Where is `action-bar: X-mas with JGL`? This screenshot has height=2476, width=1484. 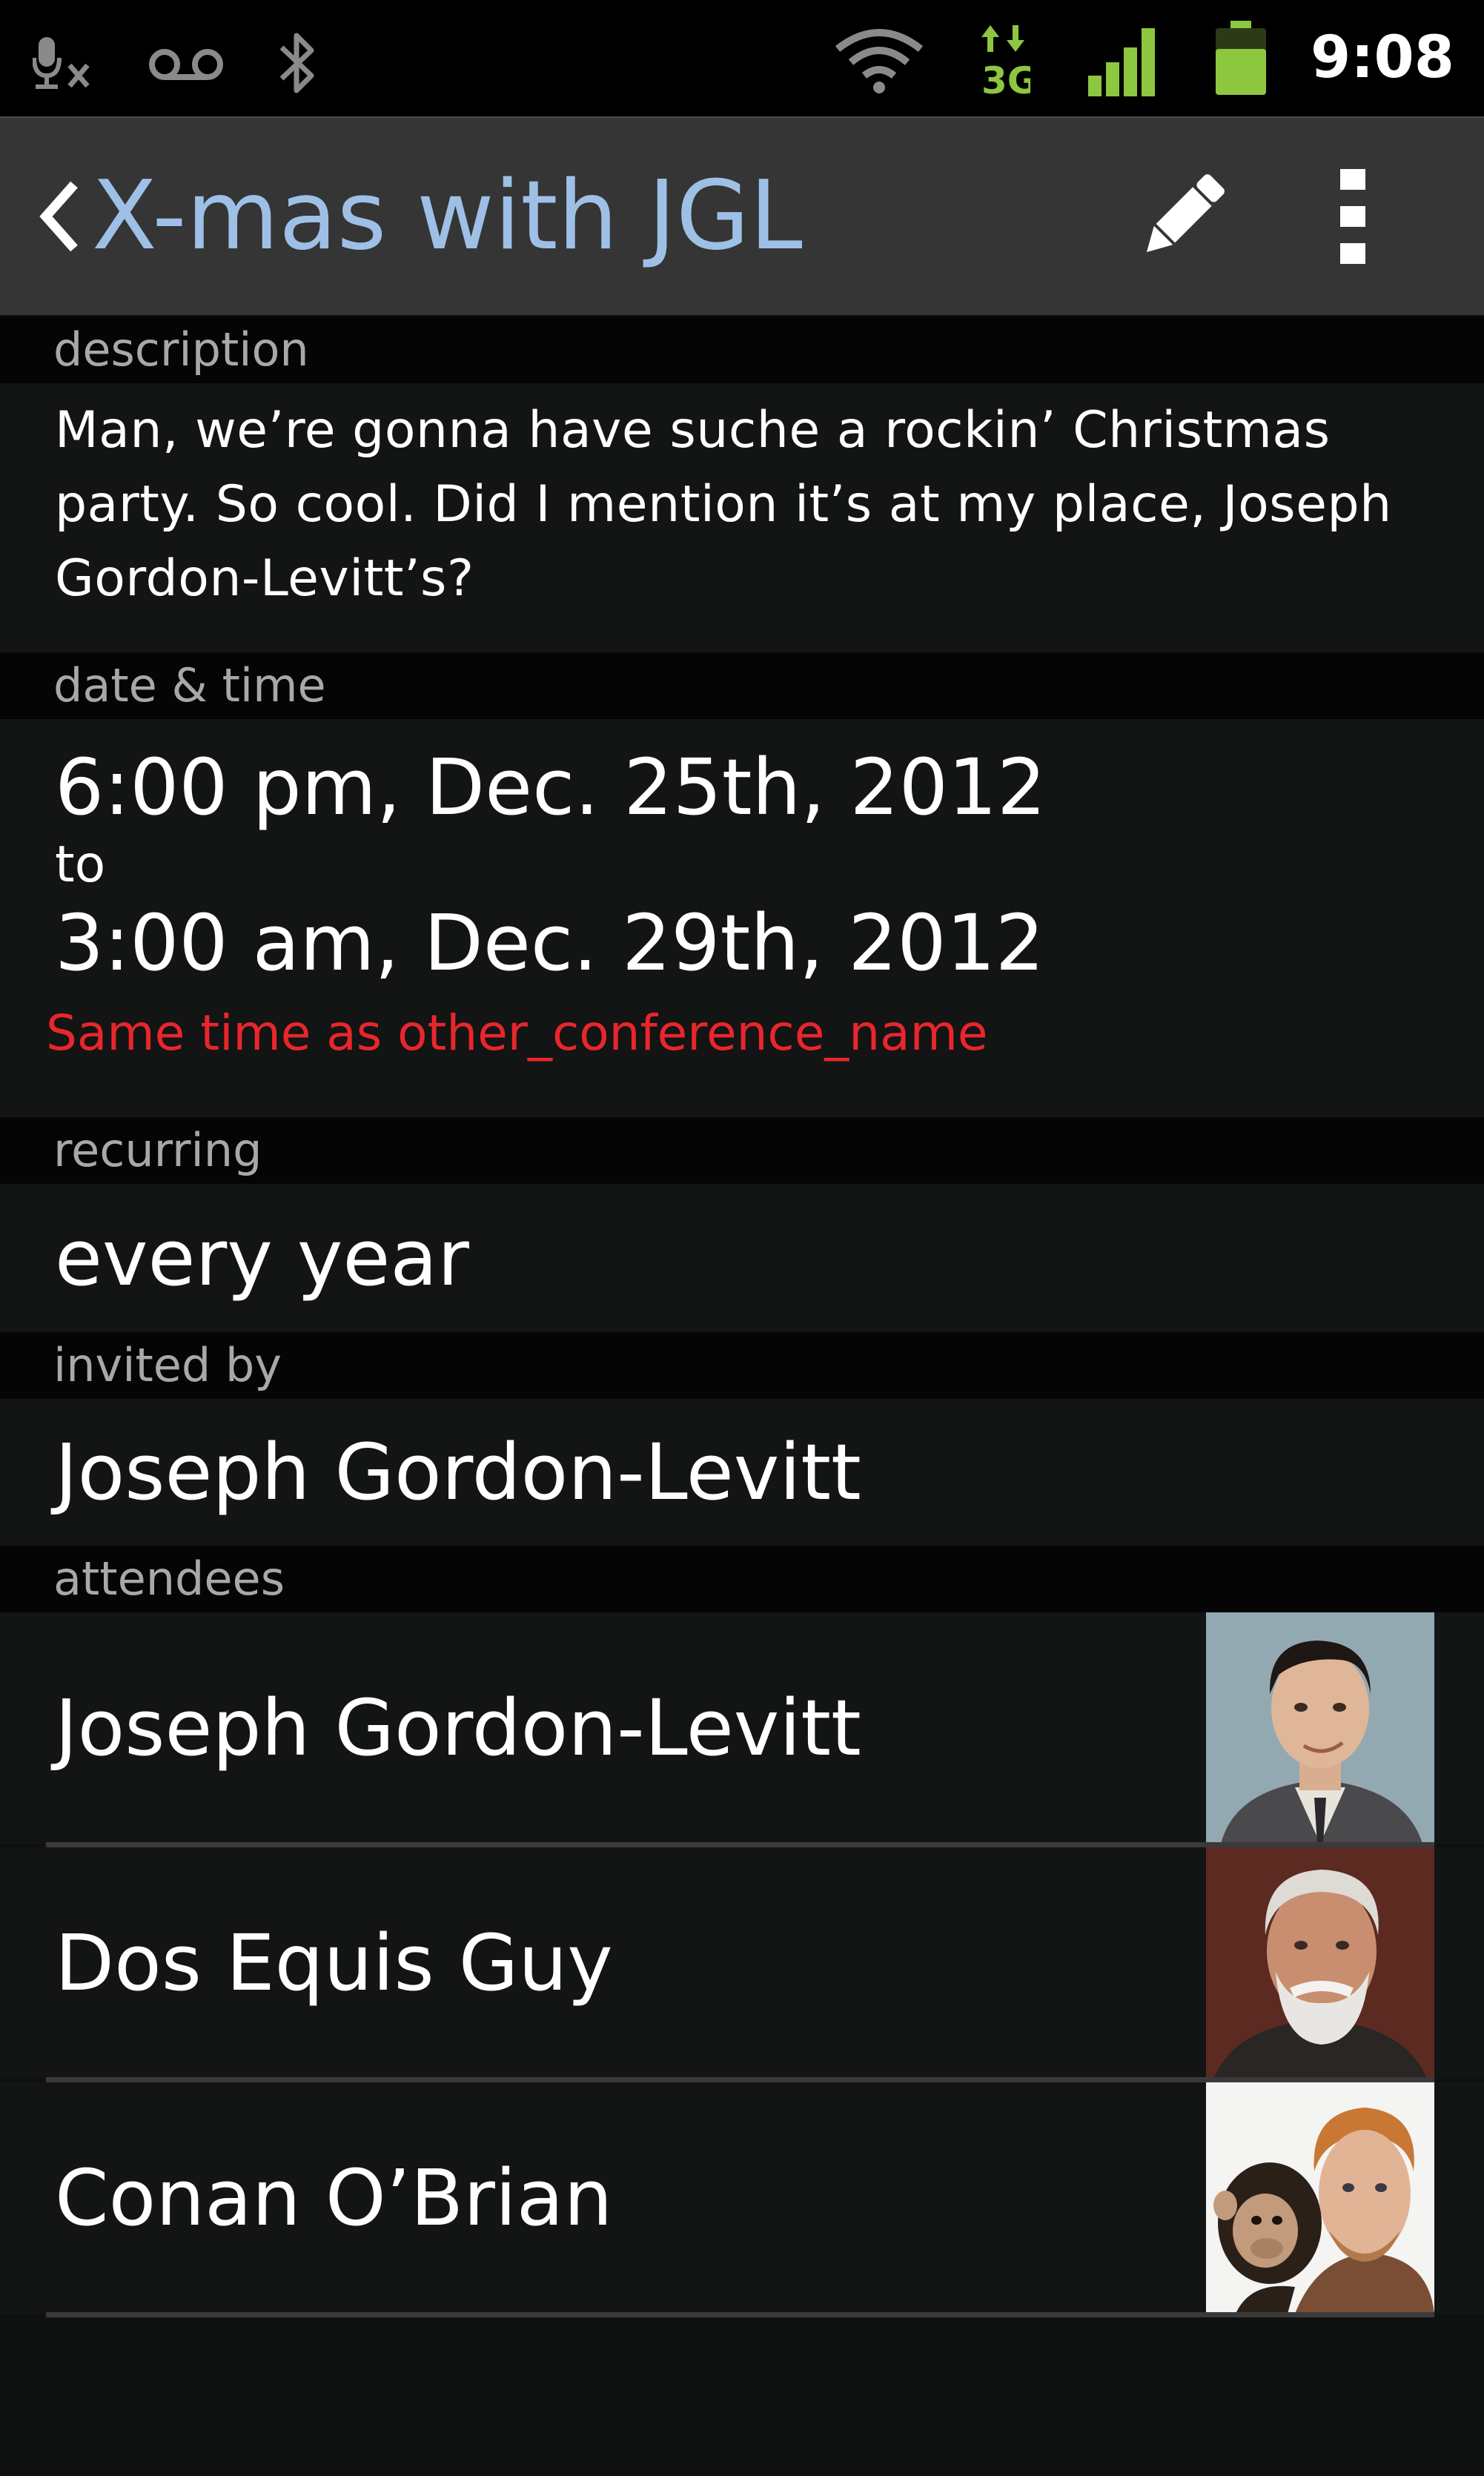 action-bar: X-mas with JGL is located at coordinates (742, 216).